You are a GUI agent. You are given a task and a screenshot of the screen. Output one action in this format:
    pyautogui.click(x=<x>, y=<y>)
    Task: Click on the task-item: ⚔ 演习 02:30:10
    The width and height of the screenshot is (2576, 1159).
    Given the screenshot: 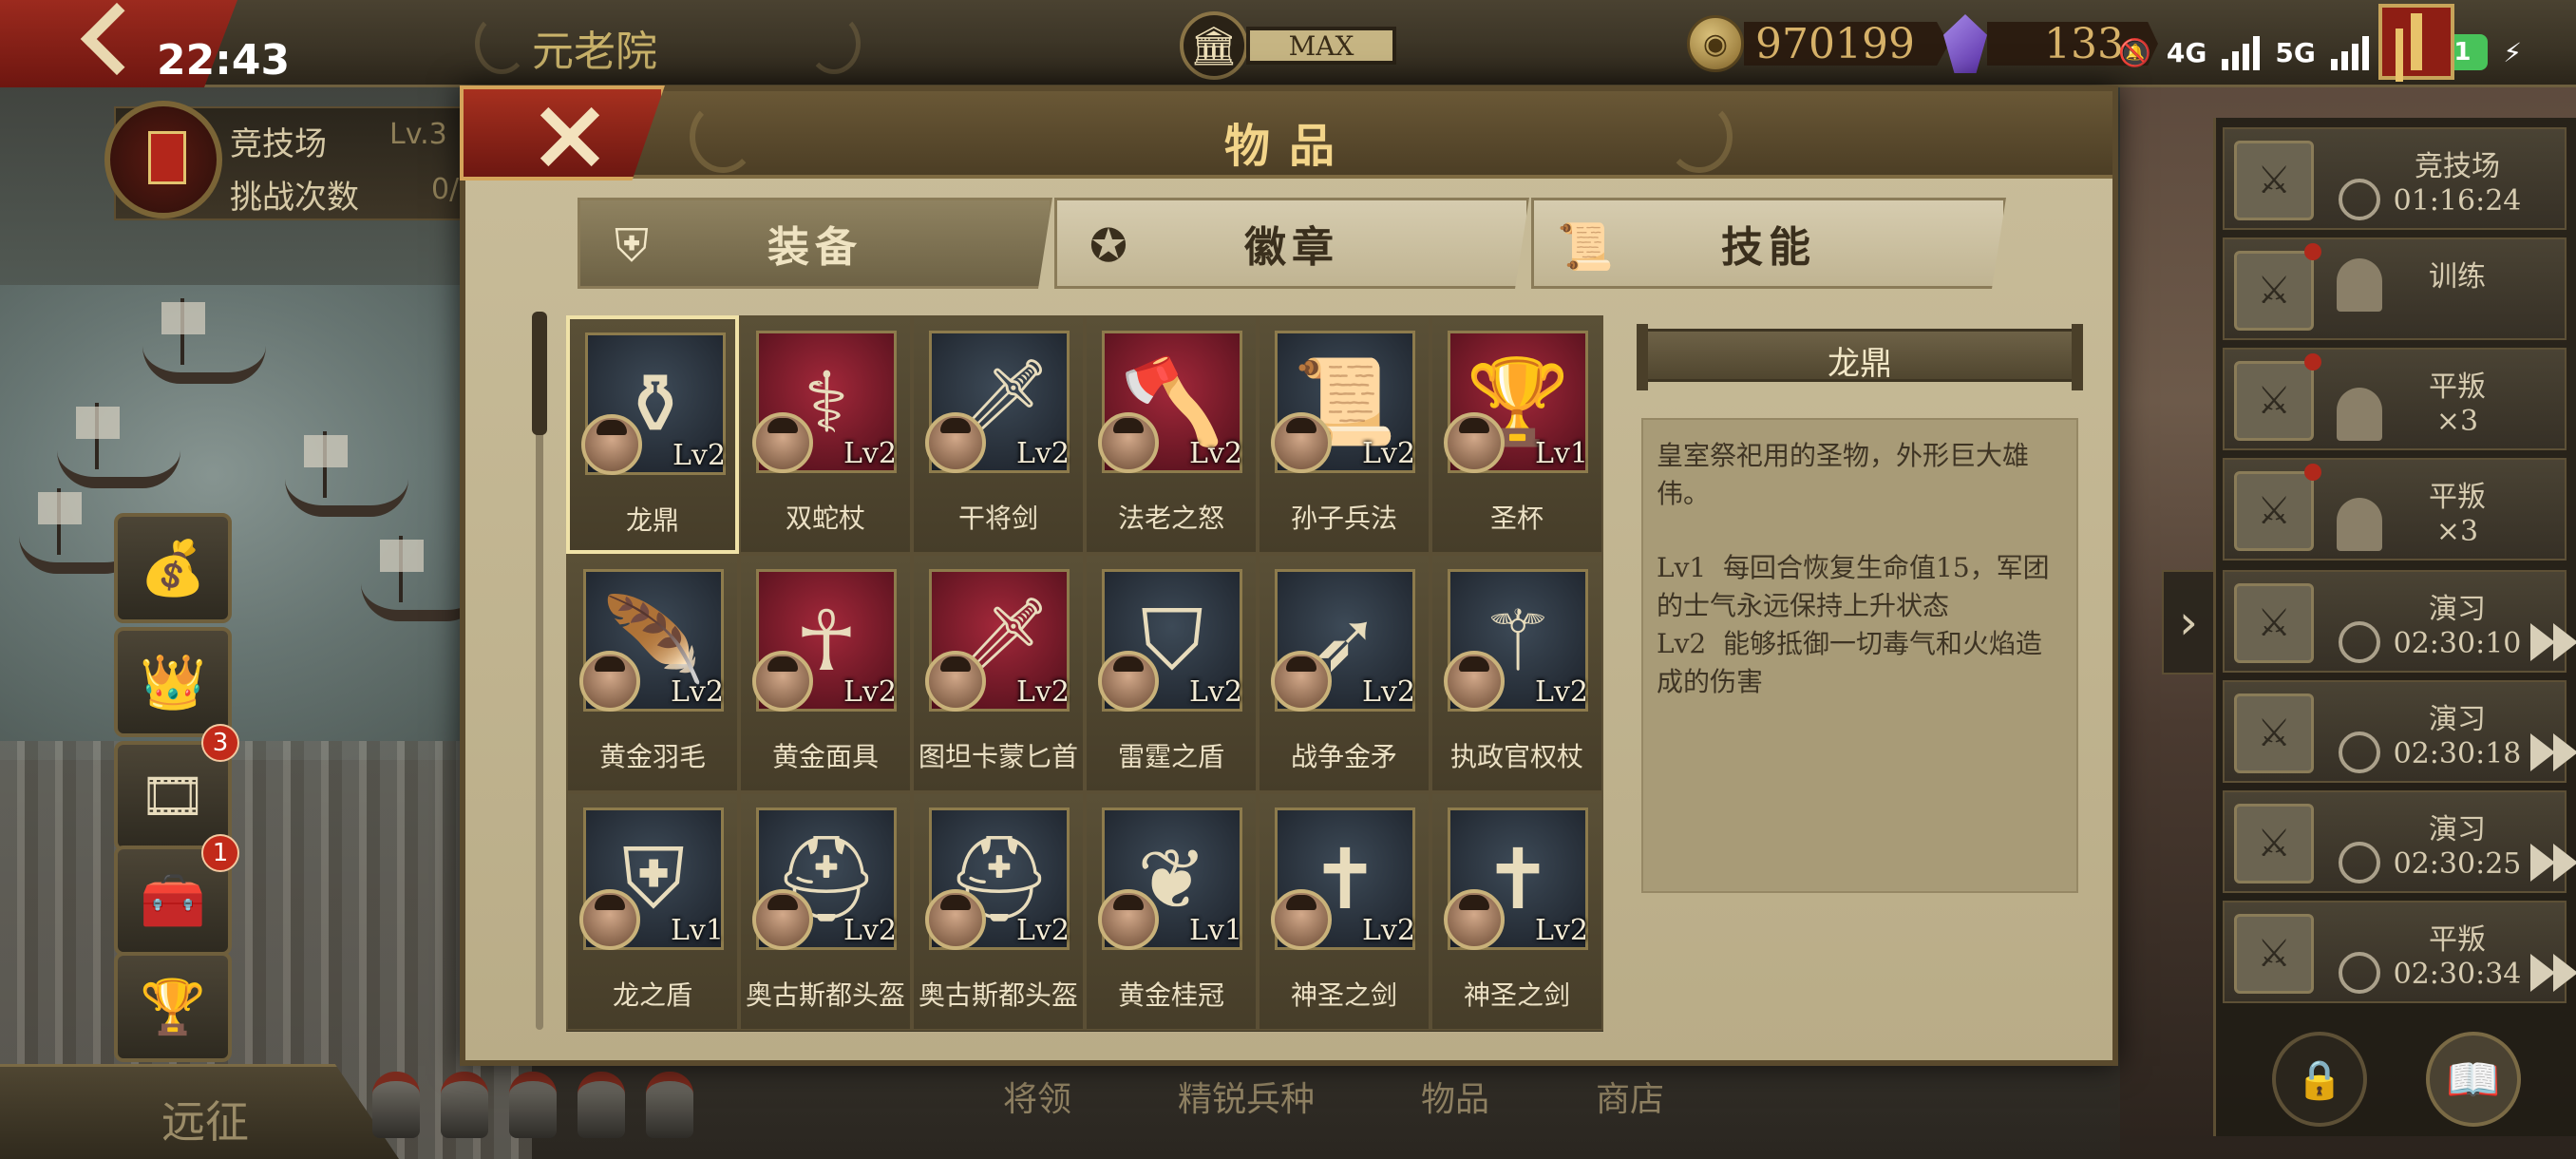 What is the action you would take?
    pyautogui.click(x=2399, y=621)
    